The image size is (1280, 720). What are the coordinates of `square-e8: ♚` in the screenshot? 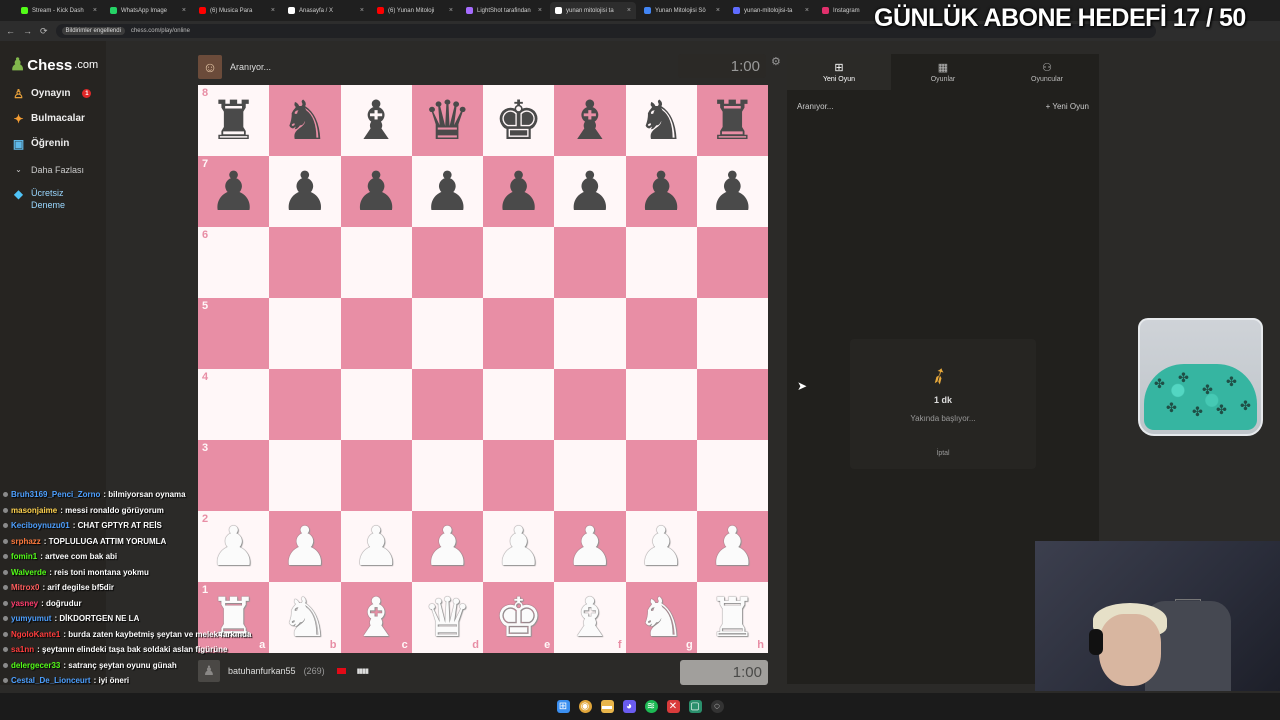 It's located at (519, 120).